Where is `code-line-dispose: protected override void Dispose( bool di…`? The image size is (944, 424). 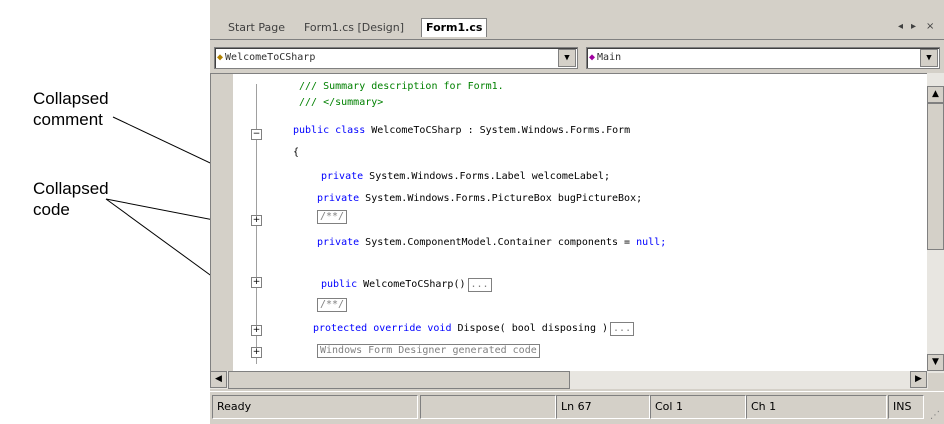 code-line-dispose: protected override void Dispose( bool di… is located at coordinates (474, 329).